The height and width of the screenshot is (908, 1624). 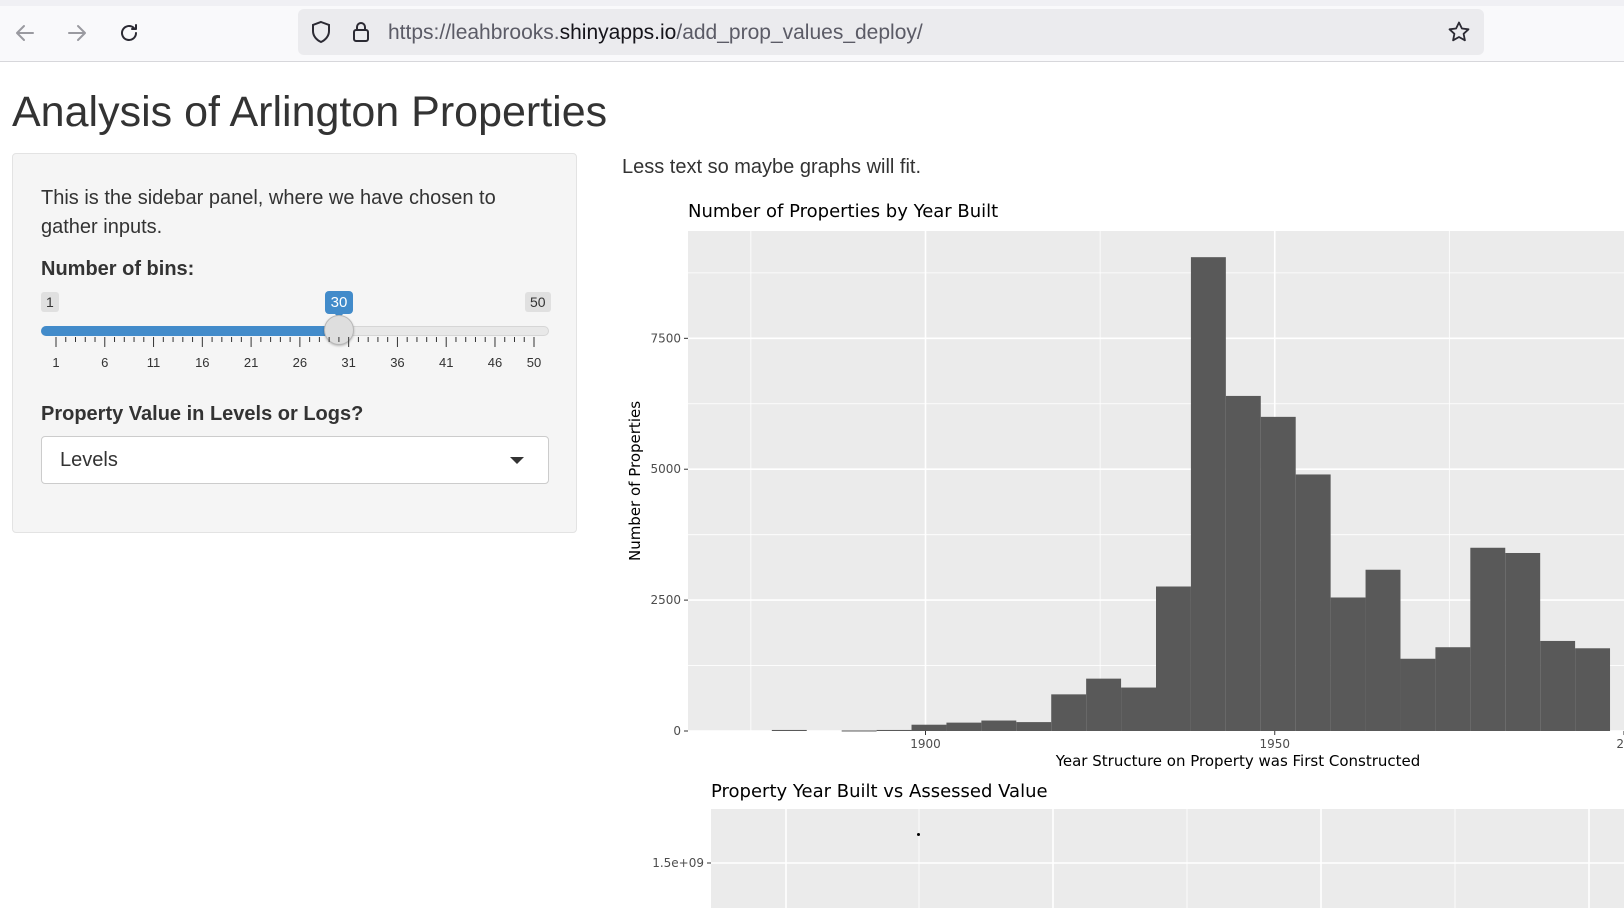 I want to click on x-tick-label: 20, so click(x=1620, y=744).